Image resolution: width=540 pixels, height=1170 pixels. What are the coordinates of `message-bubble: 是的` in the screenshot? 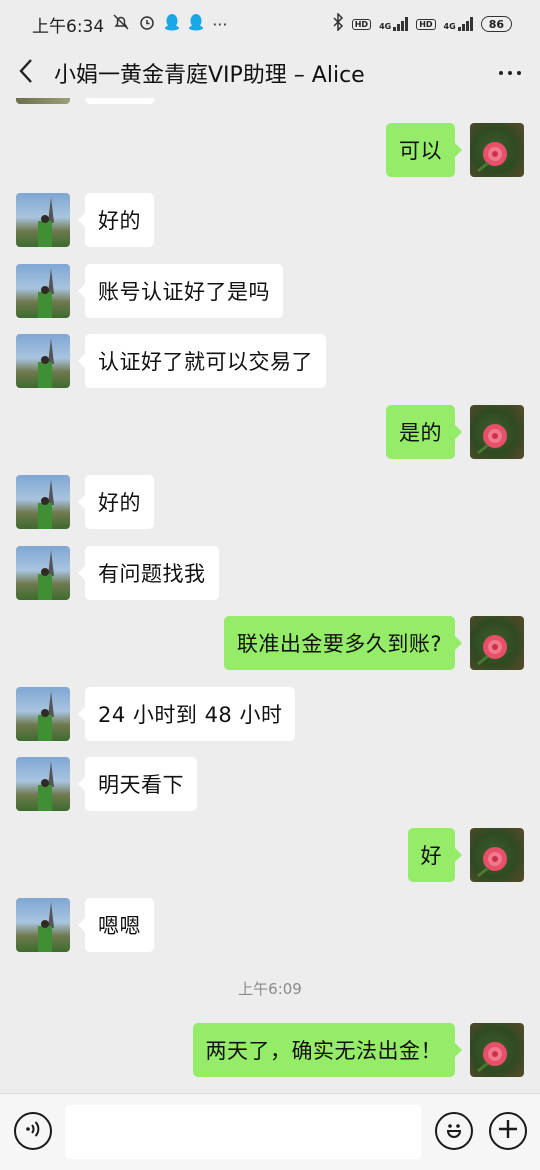 It's located at (424, 432).